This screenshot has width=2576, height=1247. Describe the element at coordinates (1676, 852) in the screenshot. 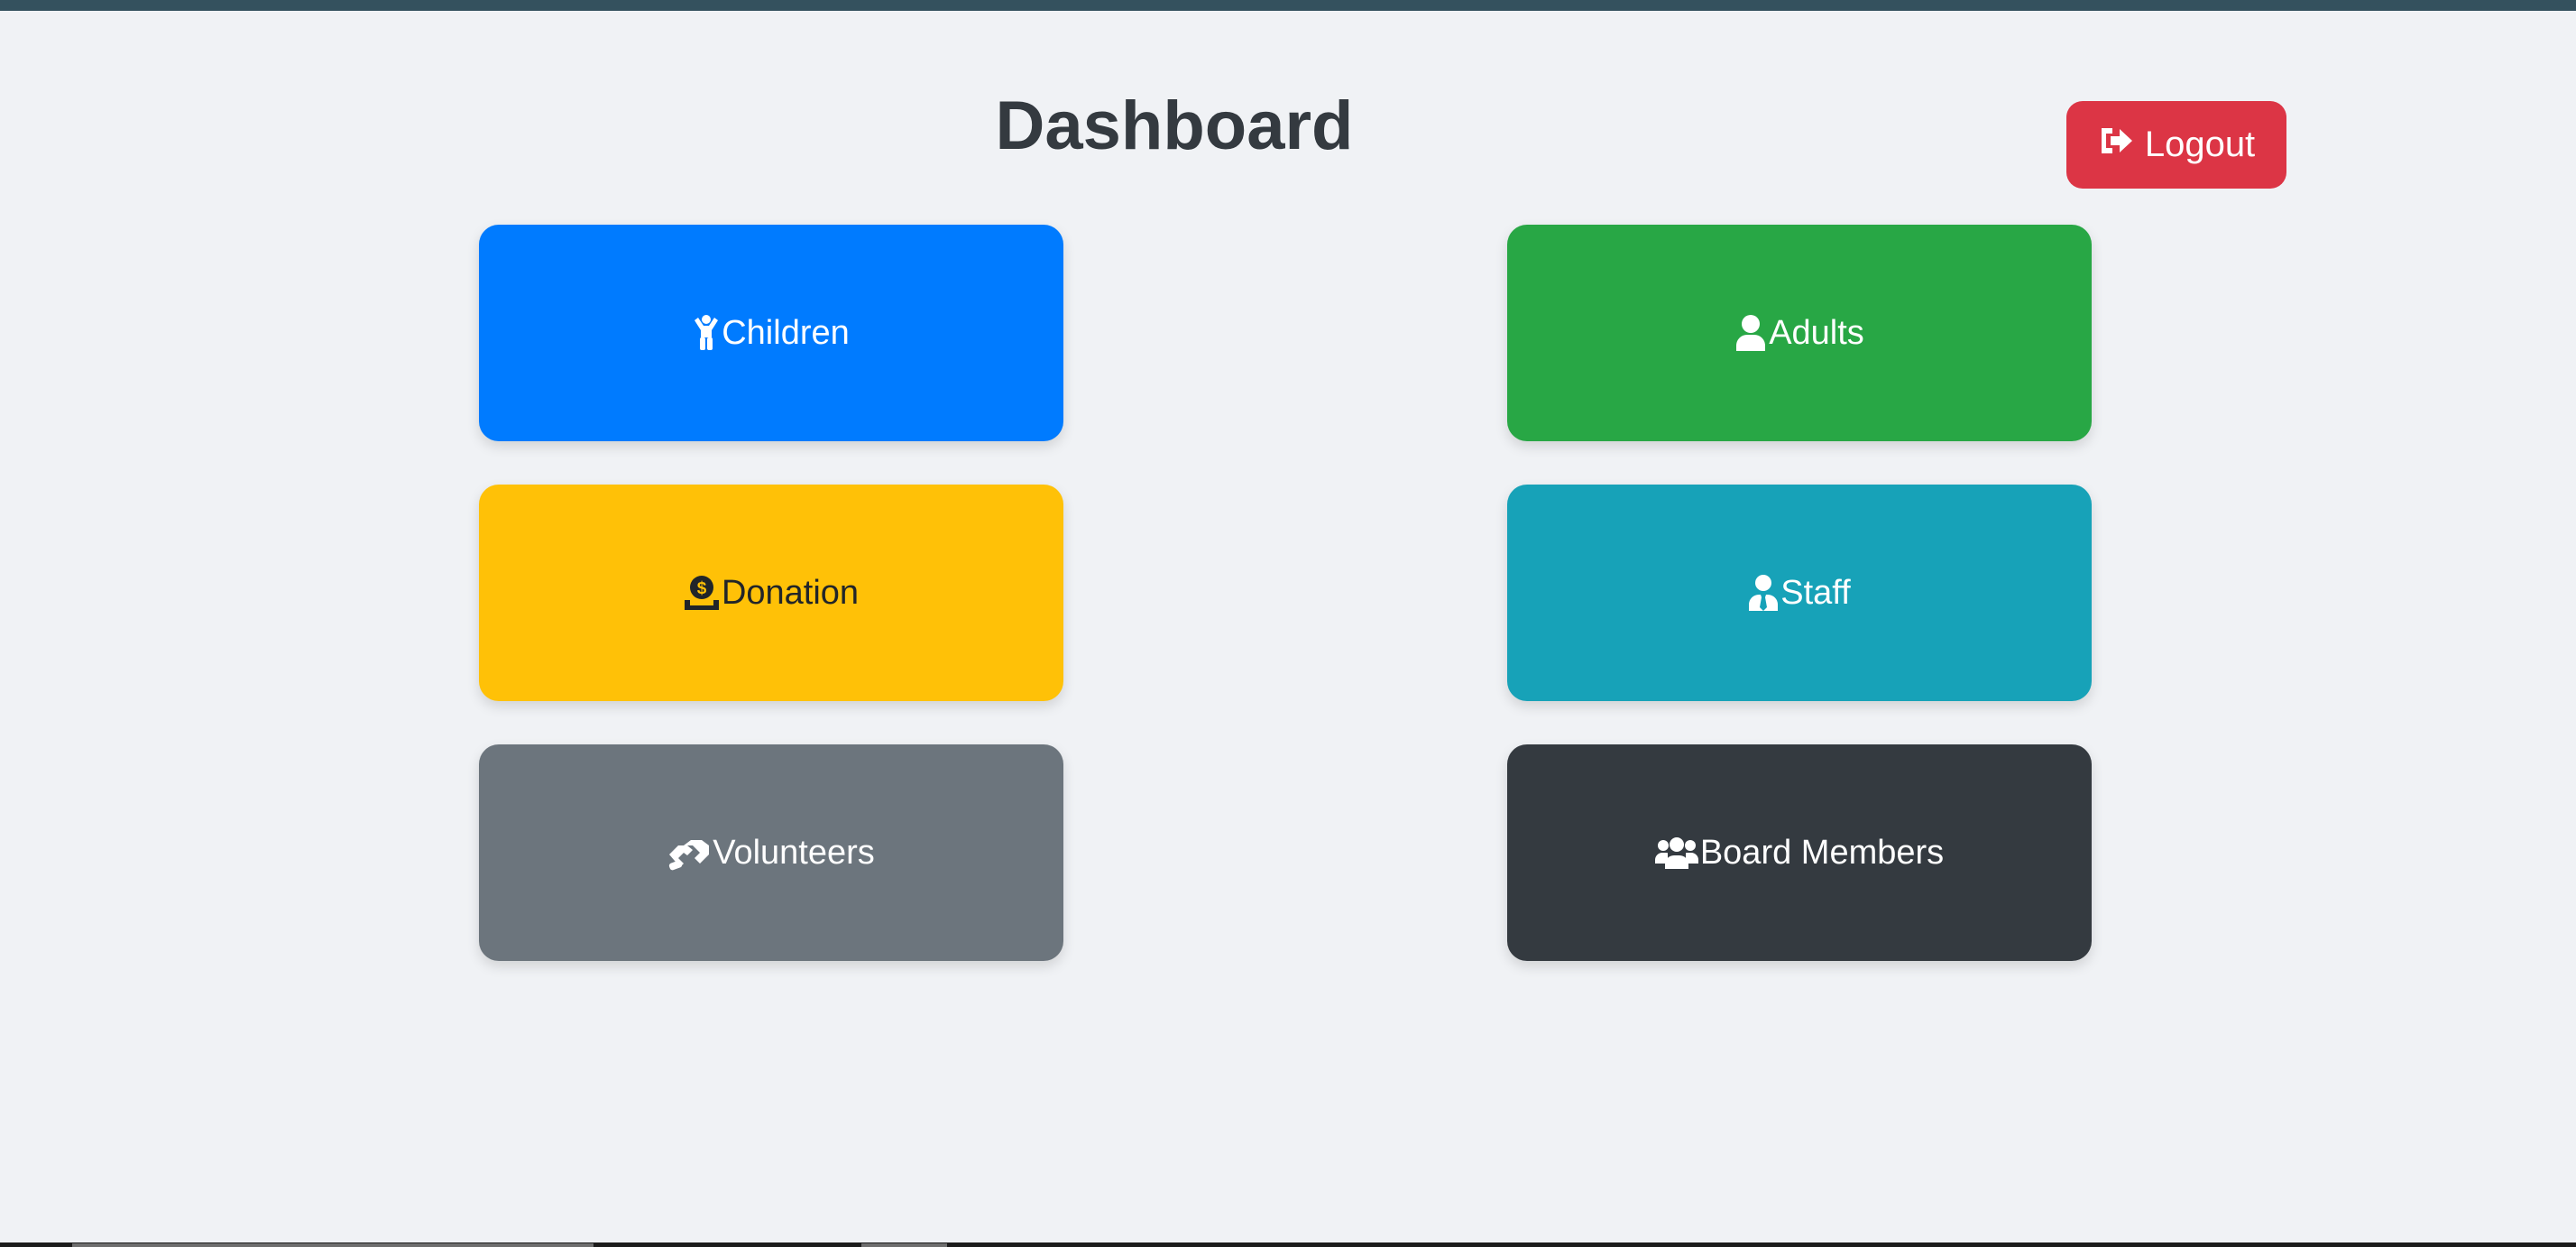

I see `users-icon` at that location.